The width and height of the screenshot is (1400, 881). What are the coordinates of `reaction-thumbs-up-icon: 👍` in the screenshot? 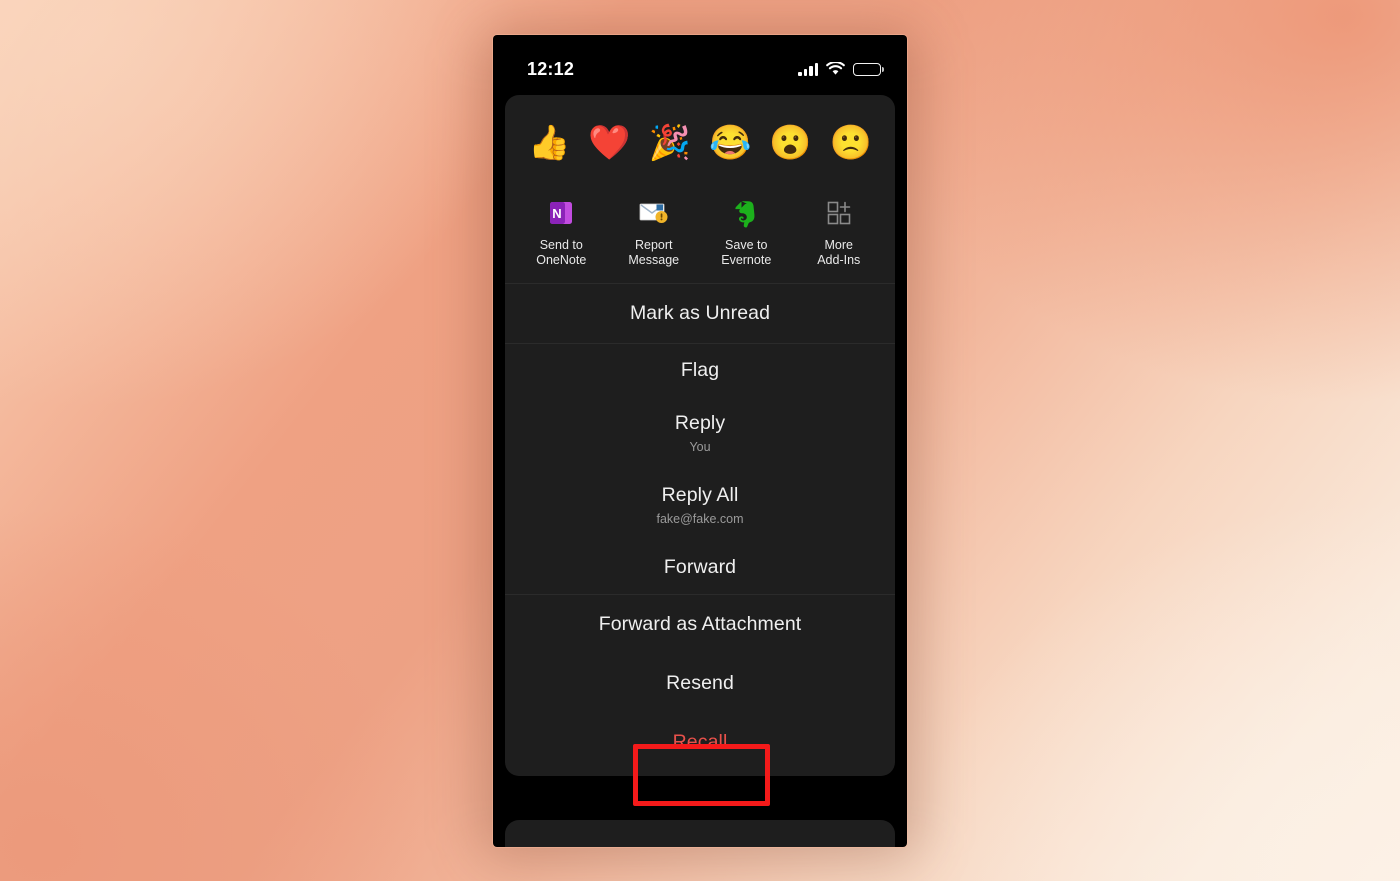 It's located at (549, 143).